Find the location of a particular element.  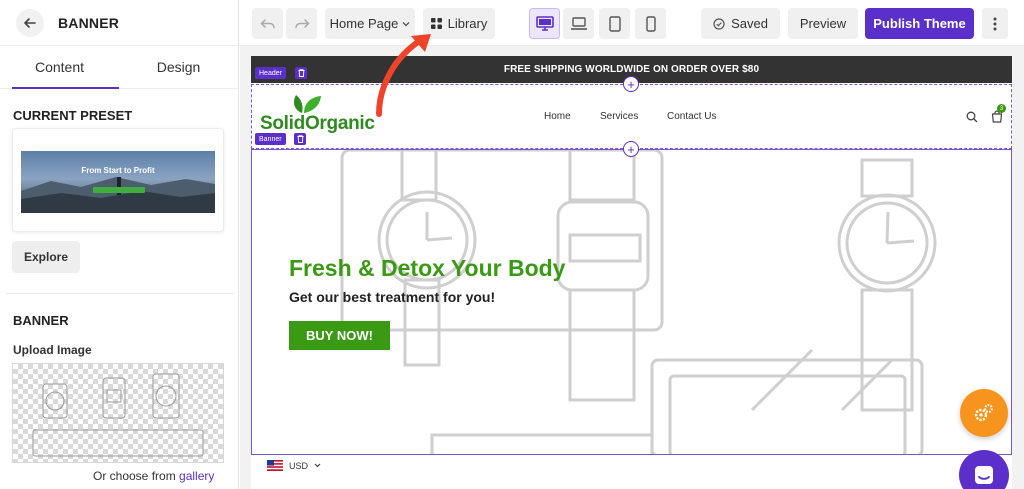

banner-delete-button is located at coordinates (300, 139).